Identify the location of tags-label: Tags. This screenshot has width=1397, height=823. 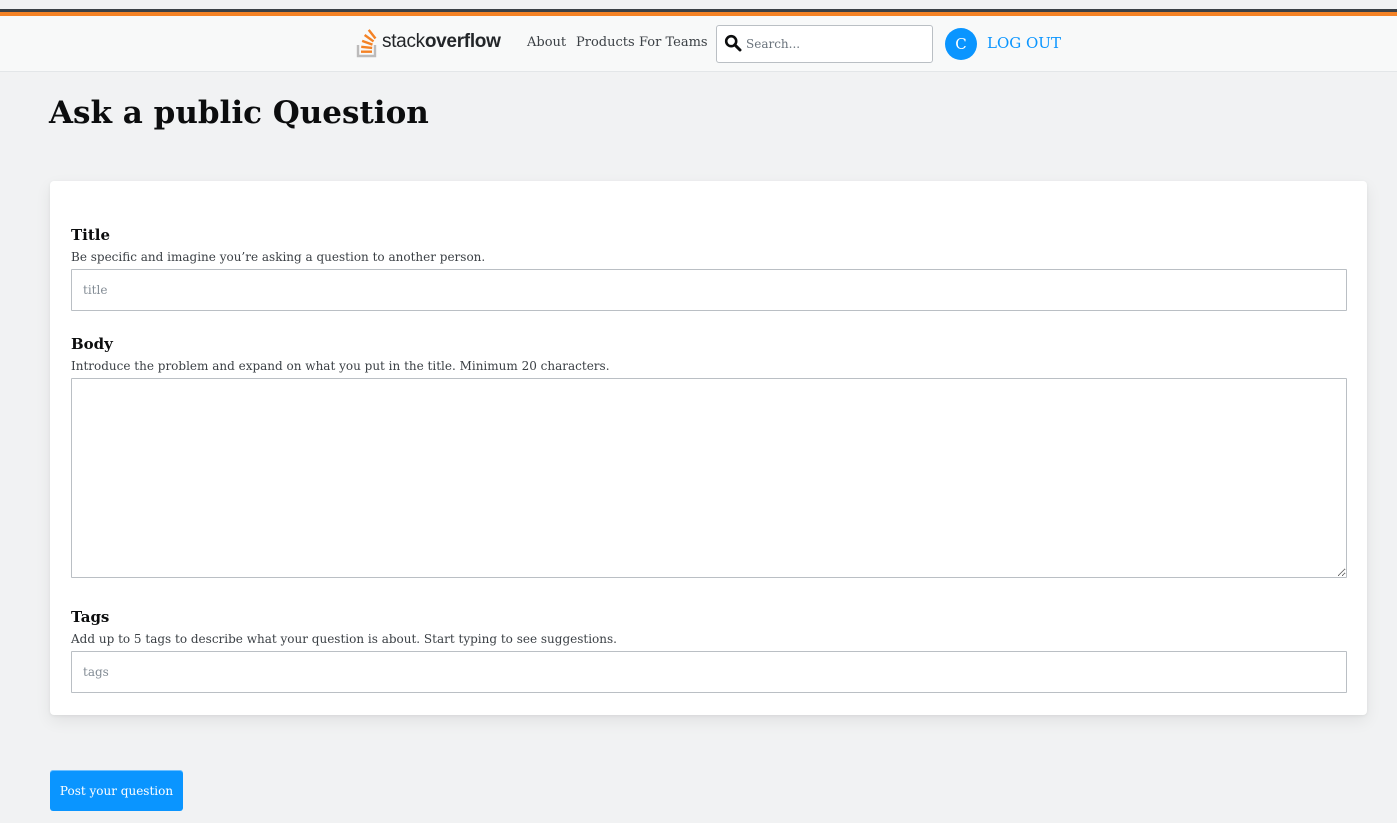
(90, 617).